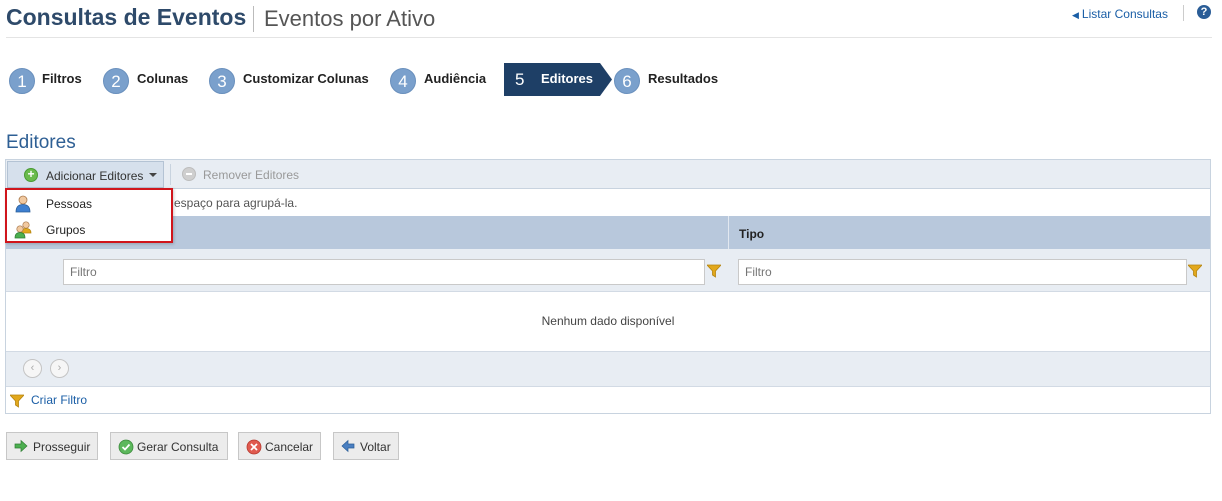 The width and height of the screenshot is (1222, 501). Describe the element at coordinates (608, 174) in the screenshot. I see `grid-toolbar: + Adicionar Editores Remover Editores` at that location.